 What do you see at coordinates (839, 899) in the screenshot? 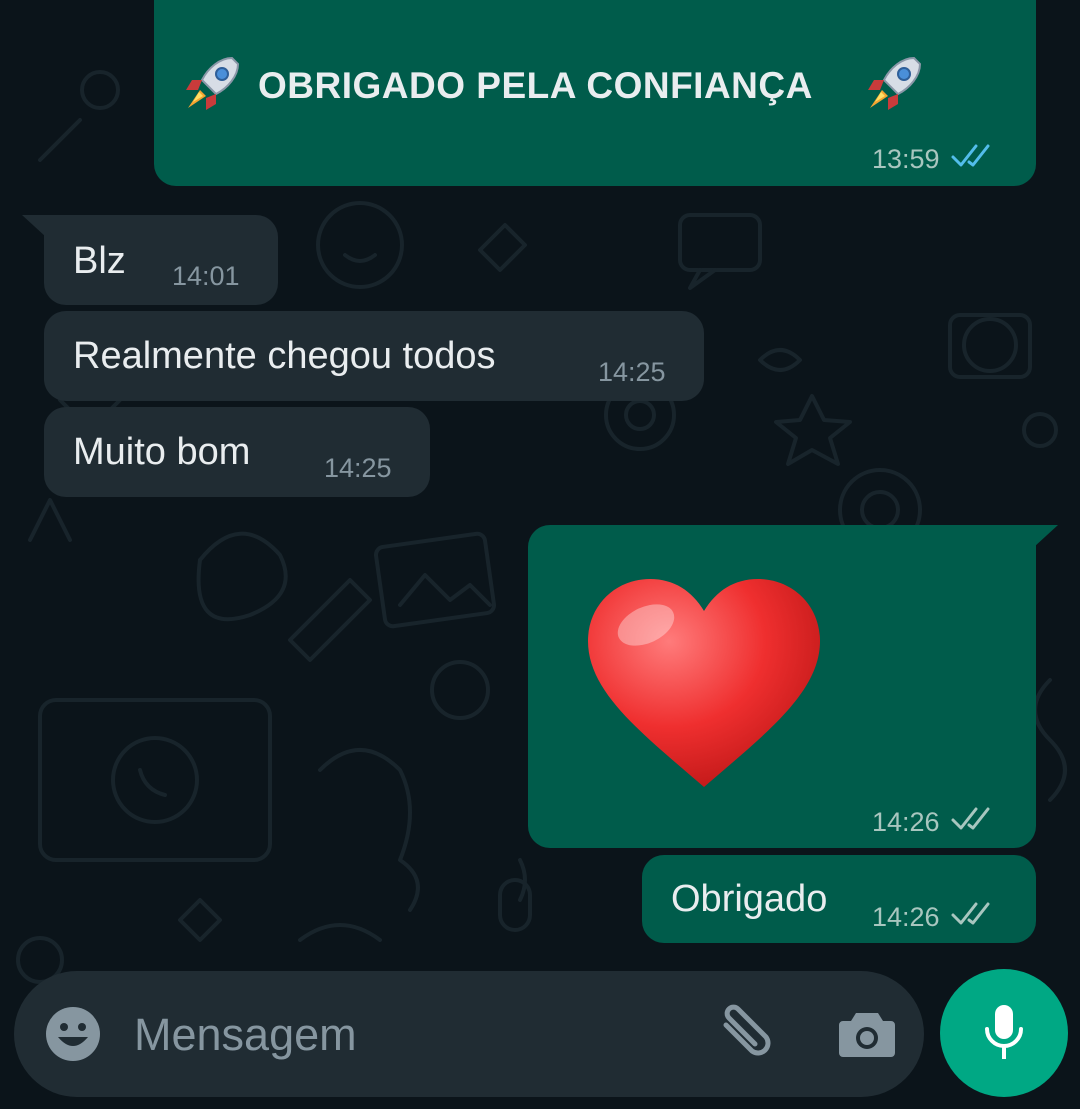
I see `message-bubble-outgoing: Obrigado 14:26` at bounding box center [839, 899].